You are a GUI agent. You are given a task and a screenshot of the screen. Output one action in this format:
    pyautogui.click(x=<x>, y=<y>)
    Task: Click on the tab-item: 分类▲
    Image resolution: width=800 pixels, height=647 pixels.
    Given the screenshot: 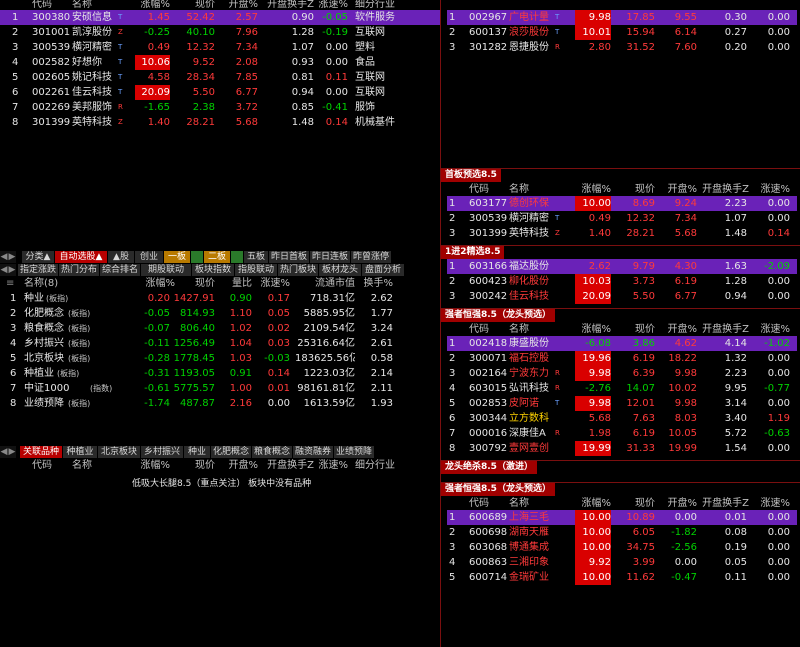 What is the action you would take?
    pyautogui.click(x=38, y=257)
    